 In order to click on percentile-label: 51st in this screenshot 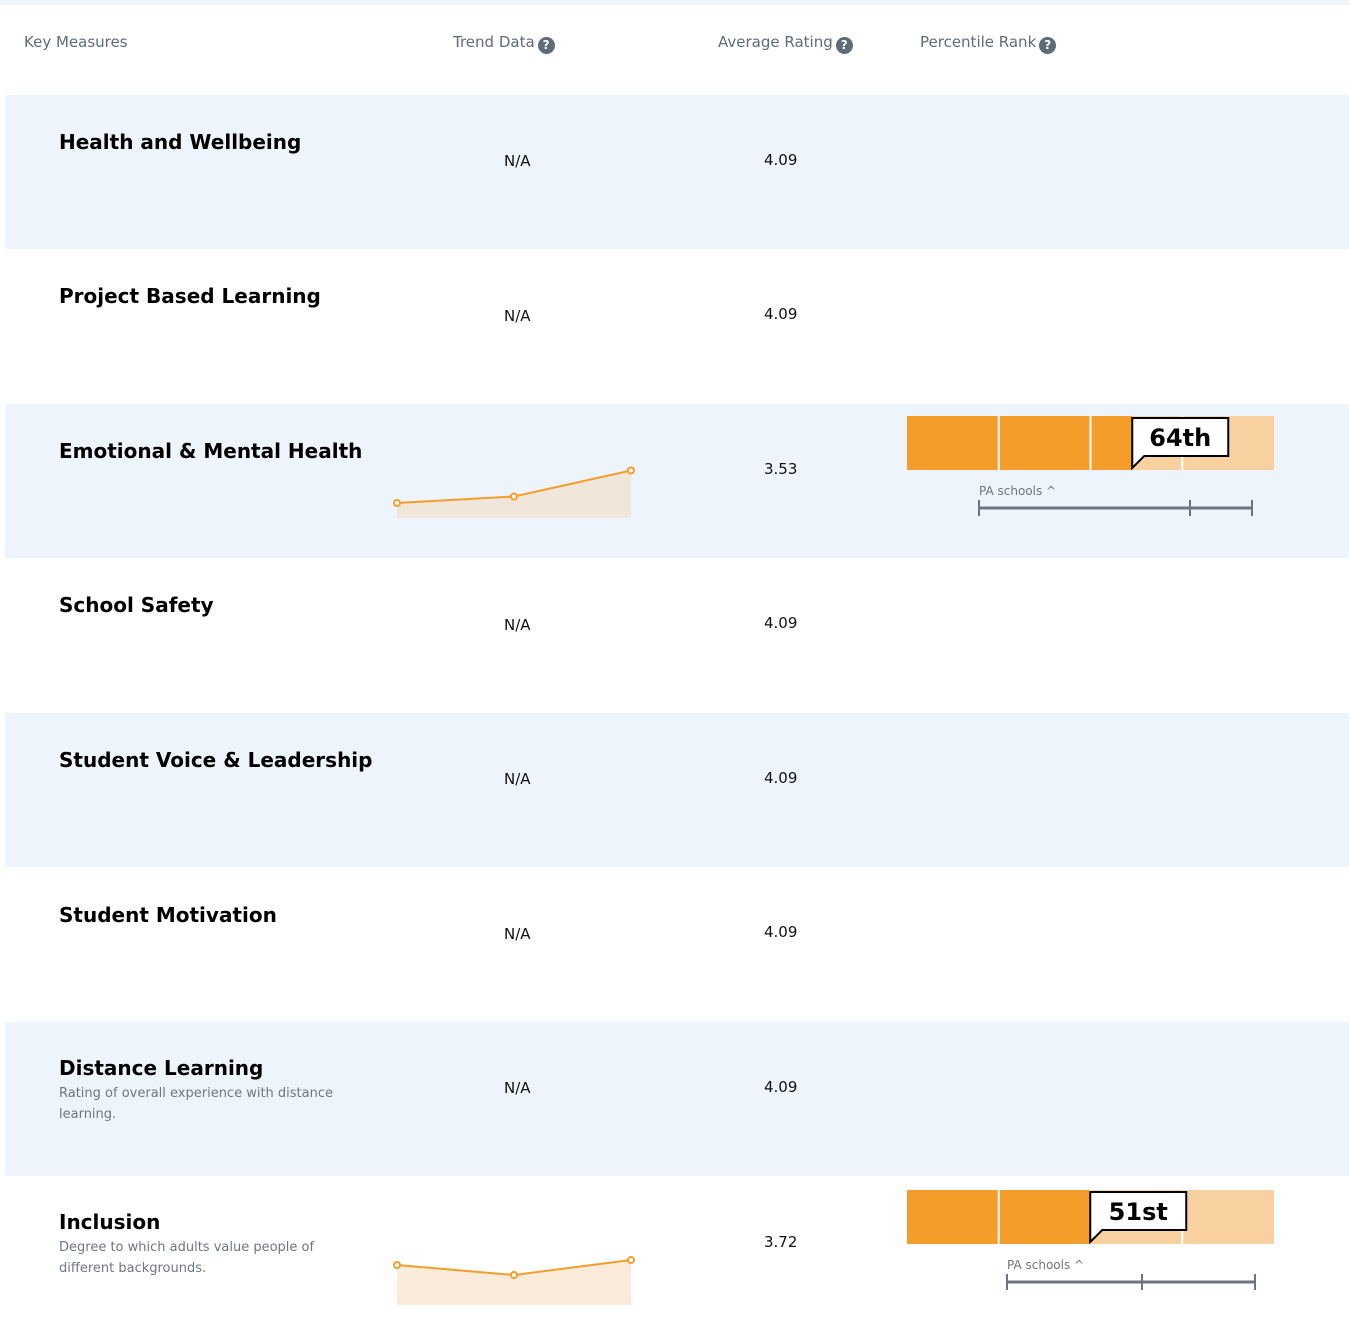, I will do `click(1138, 1212)`.